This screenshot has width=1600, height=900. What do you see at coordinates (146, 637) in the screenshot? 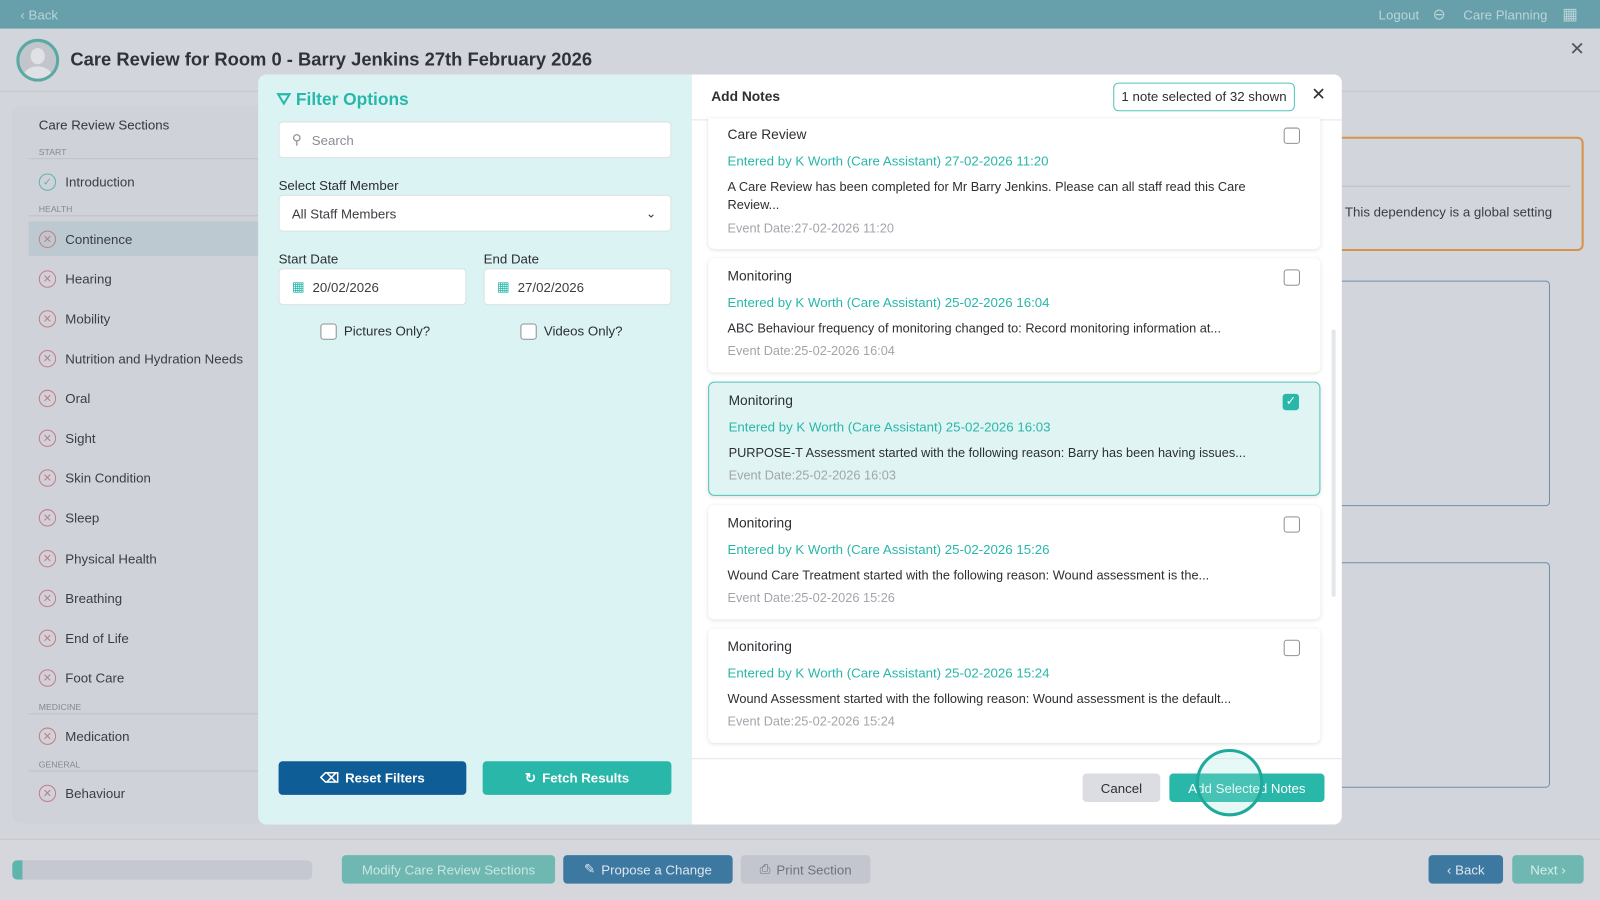
I see `sidebar-item-end-of-life: ✕ End of Life` at bounding box center [146, 637].